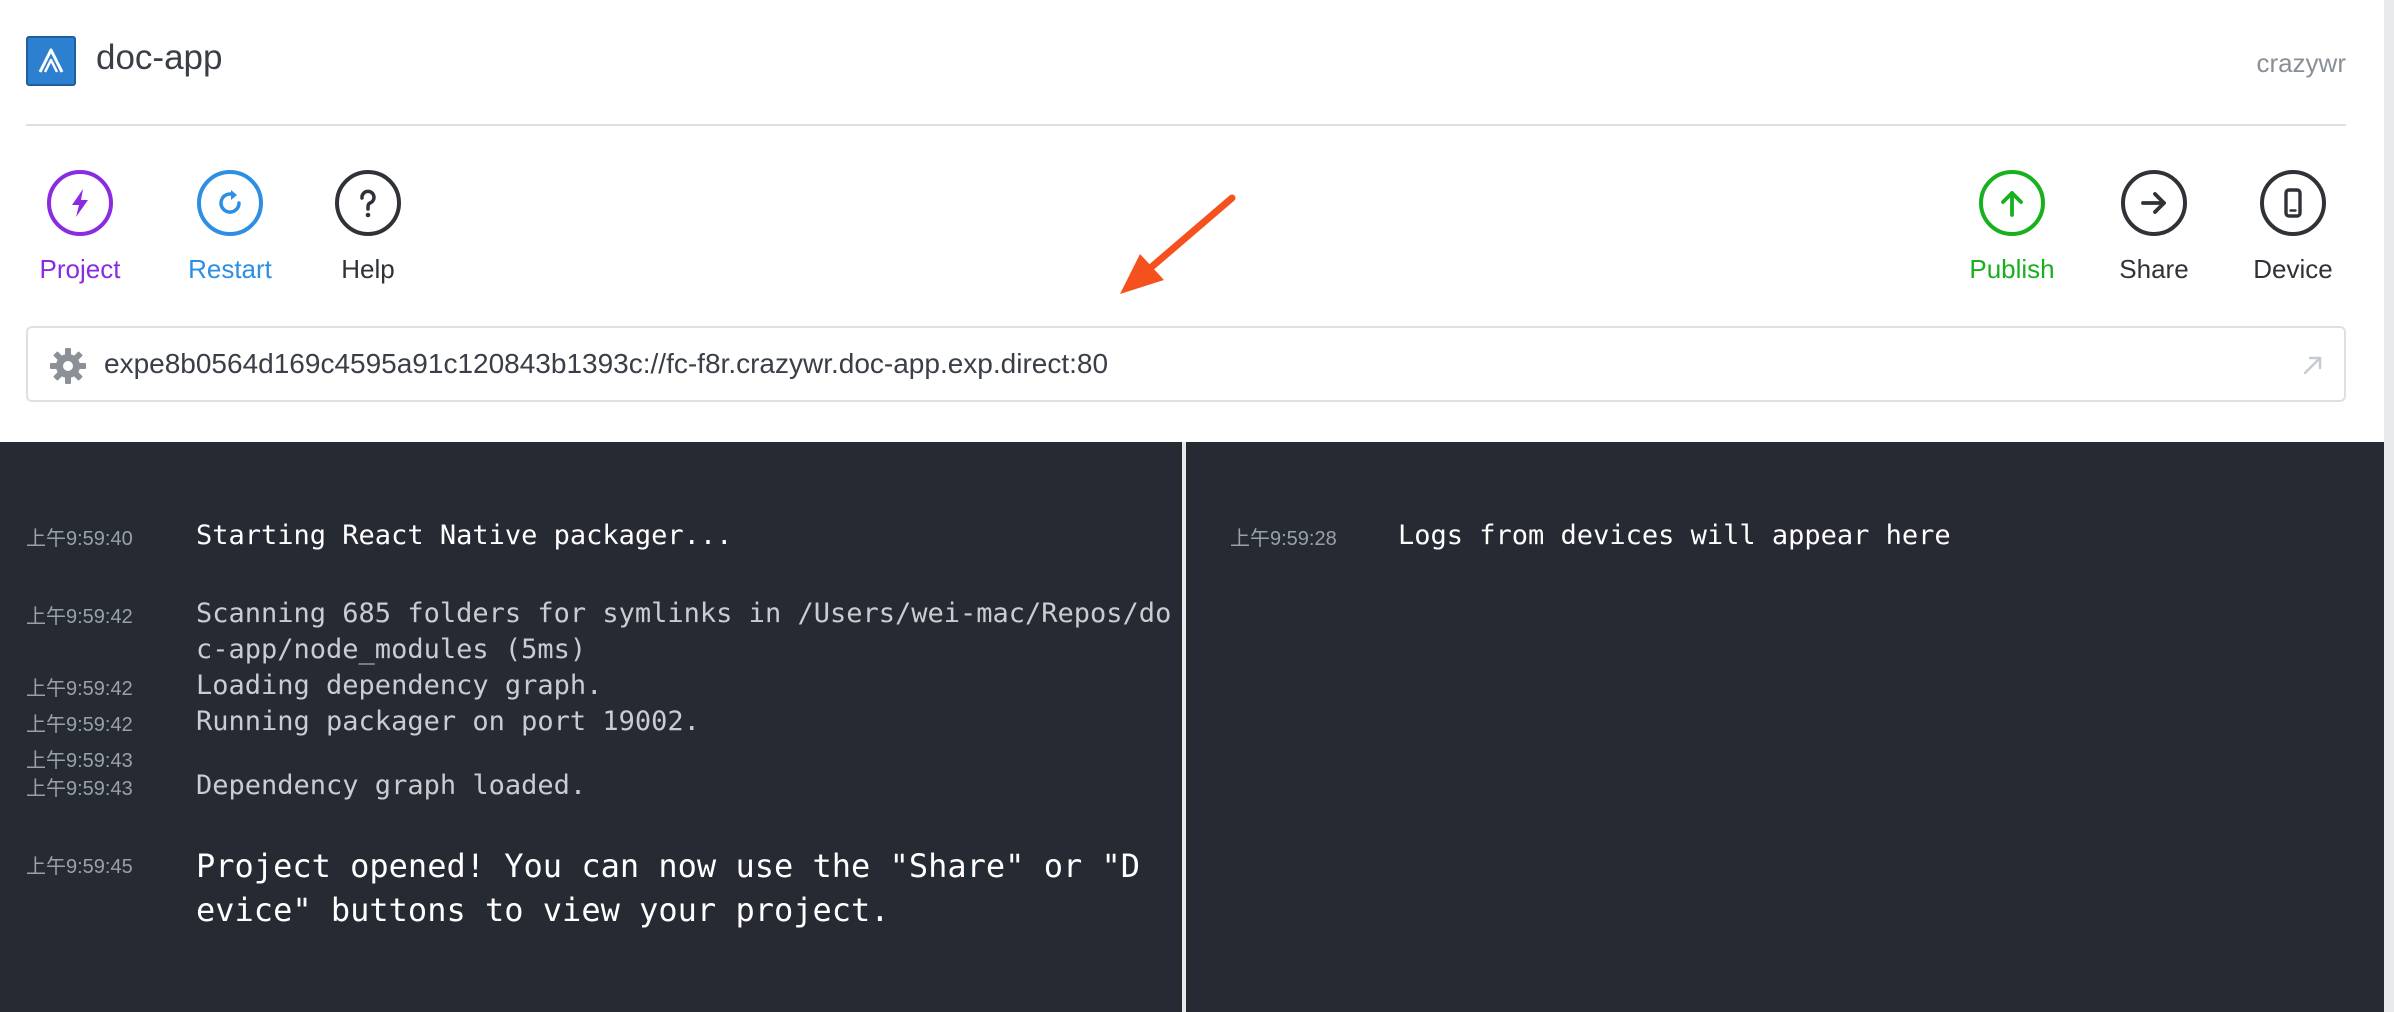  I want to click on arrow-right-icon, so click(2154, 203).